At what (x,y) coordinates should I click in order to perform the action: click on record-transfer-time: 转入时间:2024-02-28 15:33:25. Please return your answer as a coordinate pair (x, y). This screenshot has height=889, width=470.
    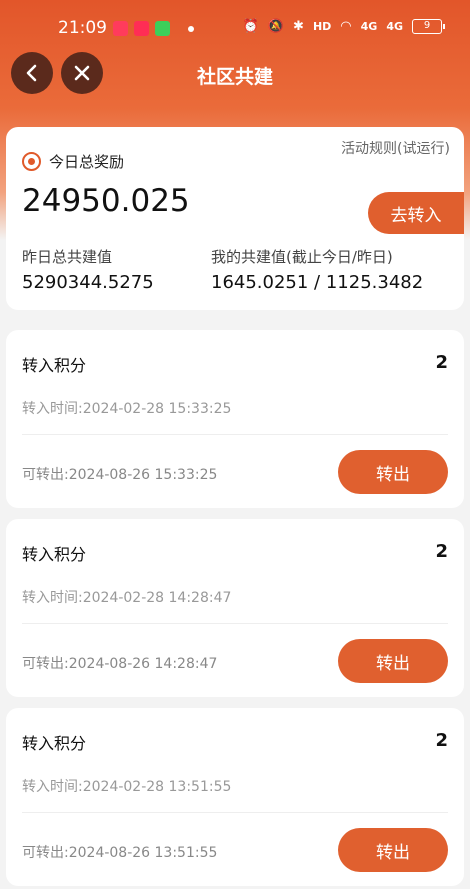
    Looking at the image, I should click on (127, 409).